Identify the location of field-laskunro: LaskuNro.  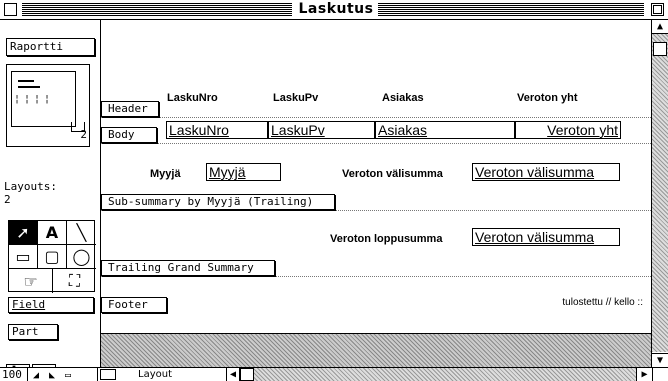
(217, 130).